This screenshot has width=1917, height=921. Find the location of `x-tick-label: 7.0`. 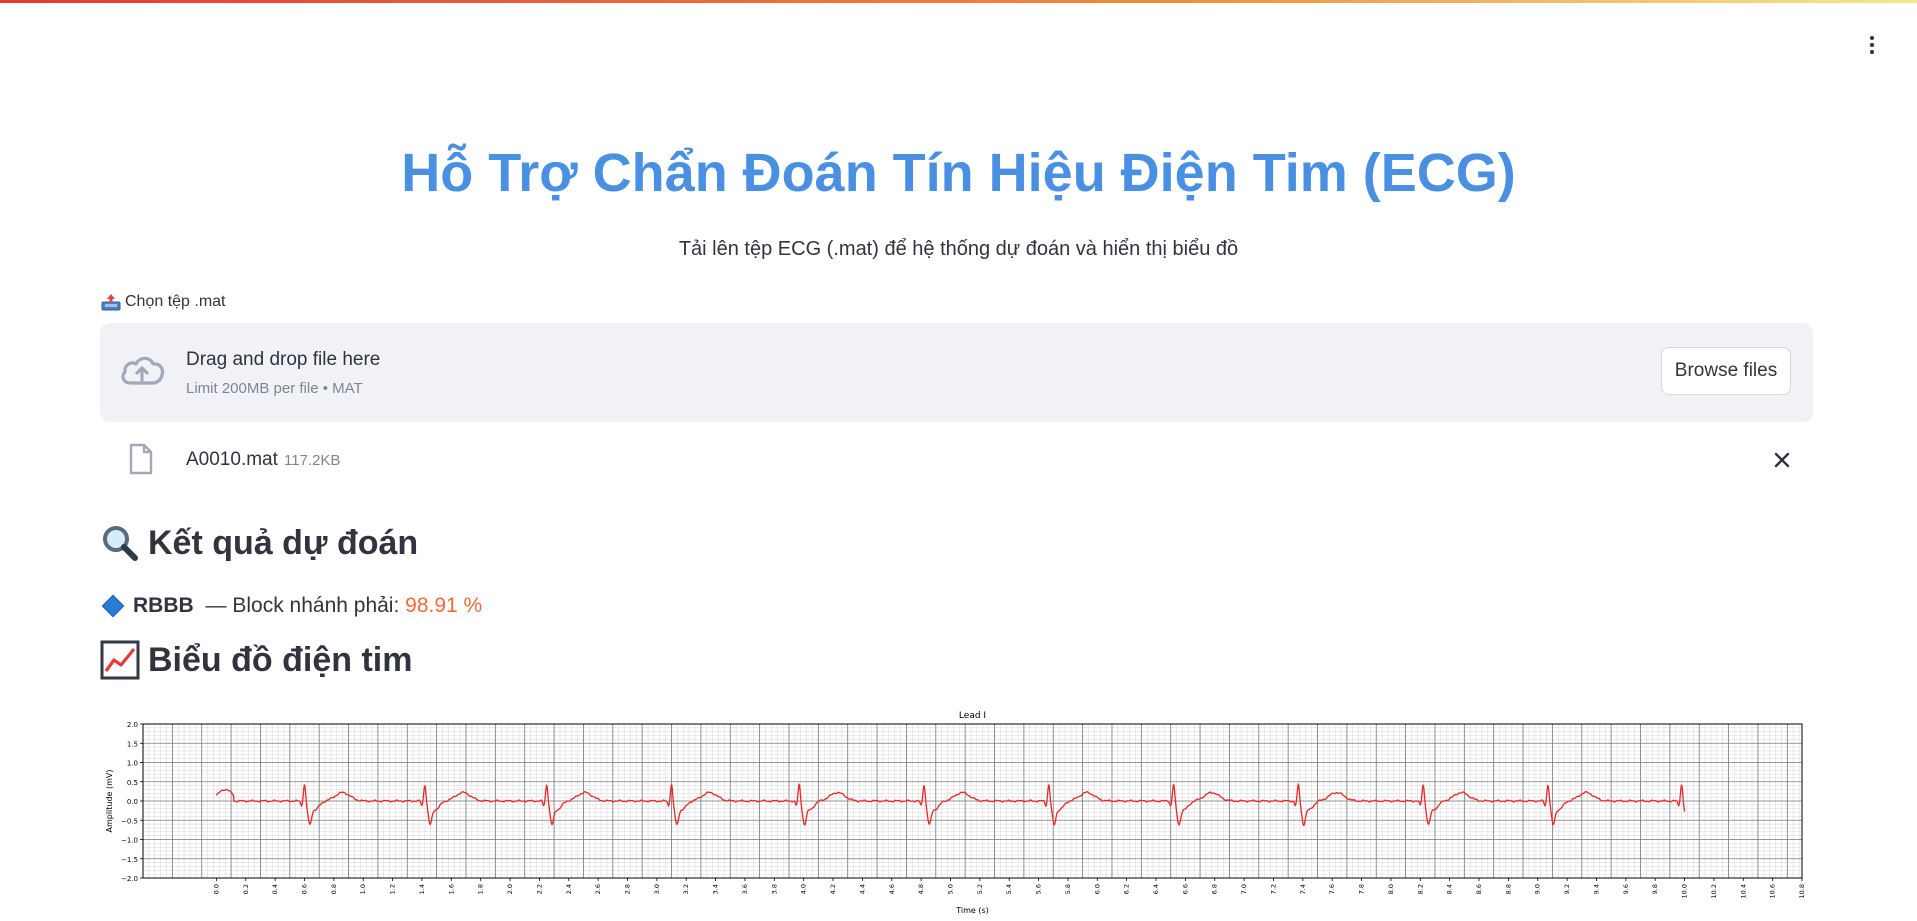

x-tick-label: 7.0 is located at coordinates (1244, 889).